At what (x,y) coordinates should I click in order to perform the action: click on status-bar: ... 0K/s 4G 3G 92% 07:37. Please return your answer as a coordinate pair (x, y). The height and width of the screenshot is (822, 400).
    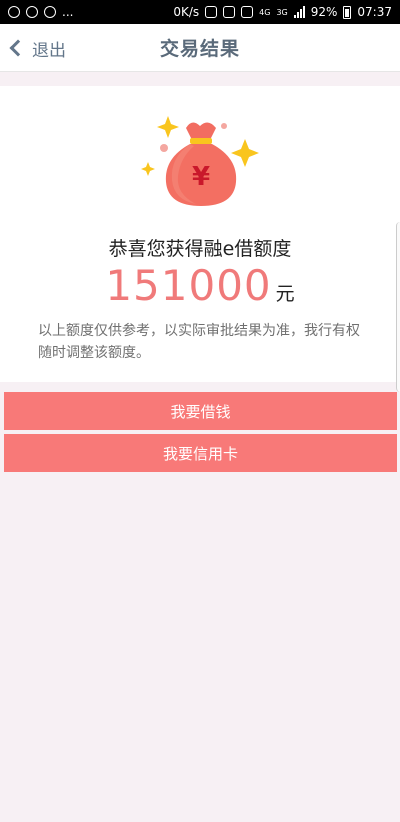
    Looking at the image, I should click on (200, 12).